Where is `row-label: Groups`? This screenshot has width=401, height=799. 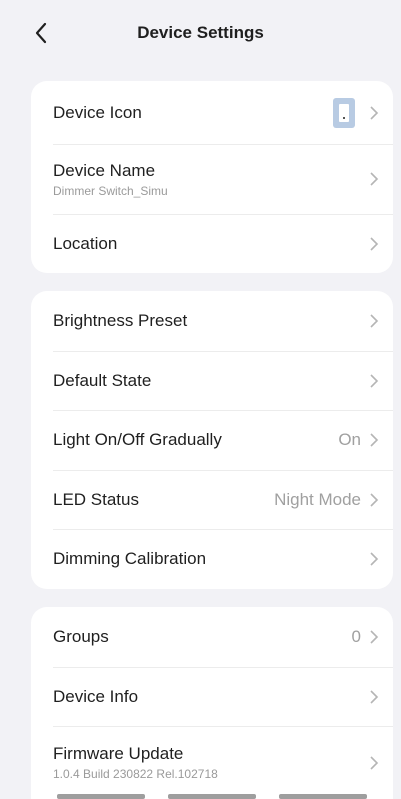
row-label: Groups is located at coordinates (81, 636).